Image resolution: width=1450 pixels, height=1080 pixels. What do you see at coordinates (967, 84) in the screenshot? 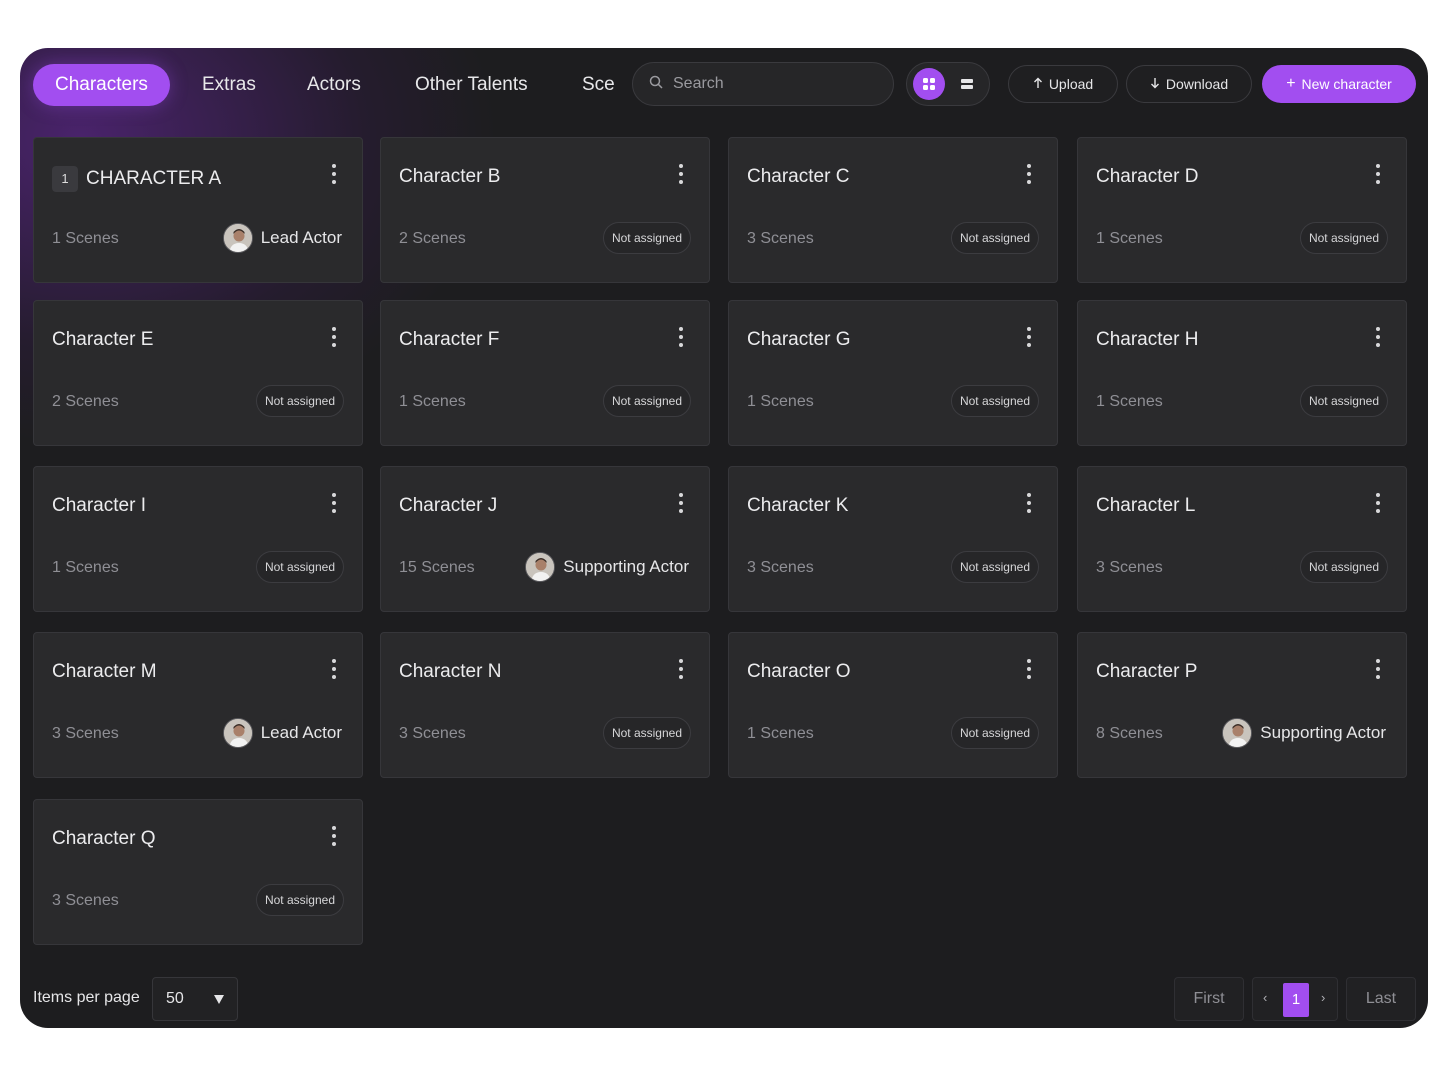
I see `list-view-icon` at bounding box center [967, 84].